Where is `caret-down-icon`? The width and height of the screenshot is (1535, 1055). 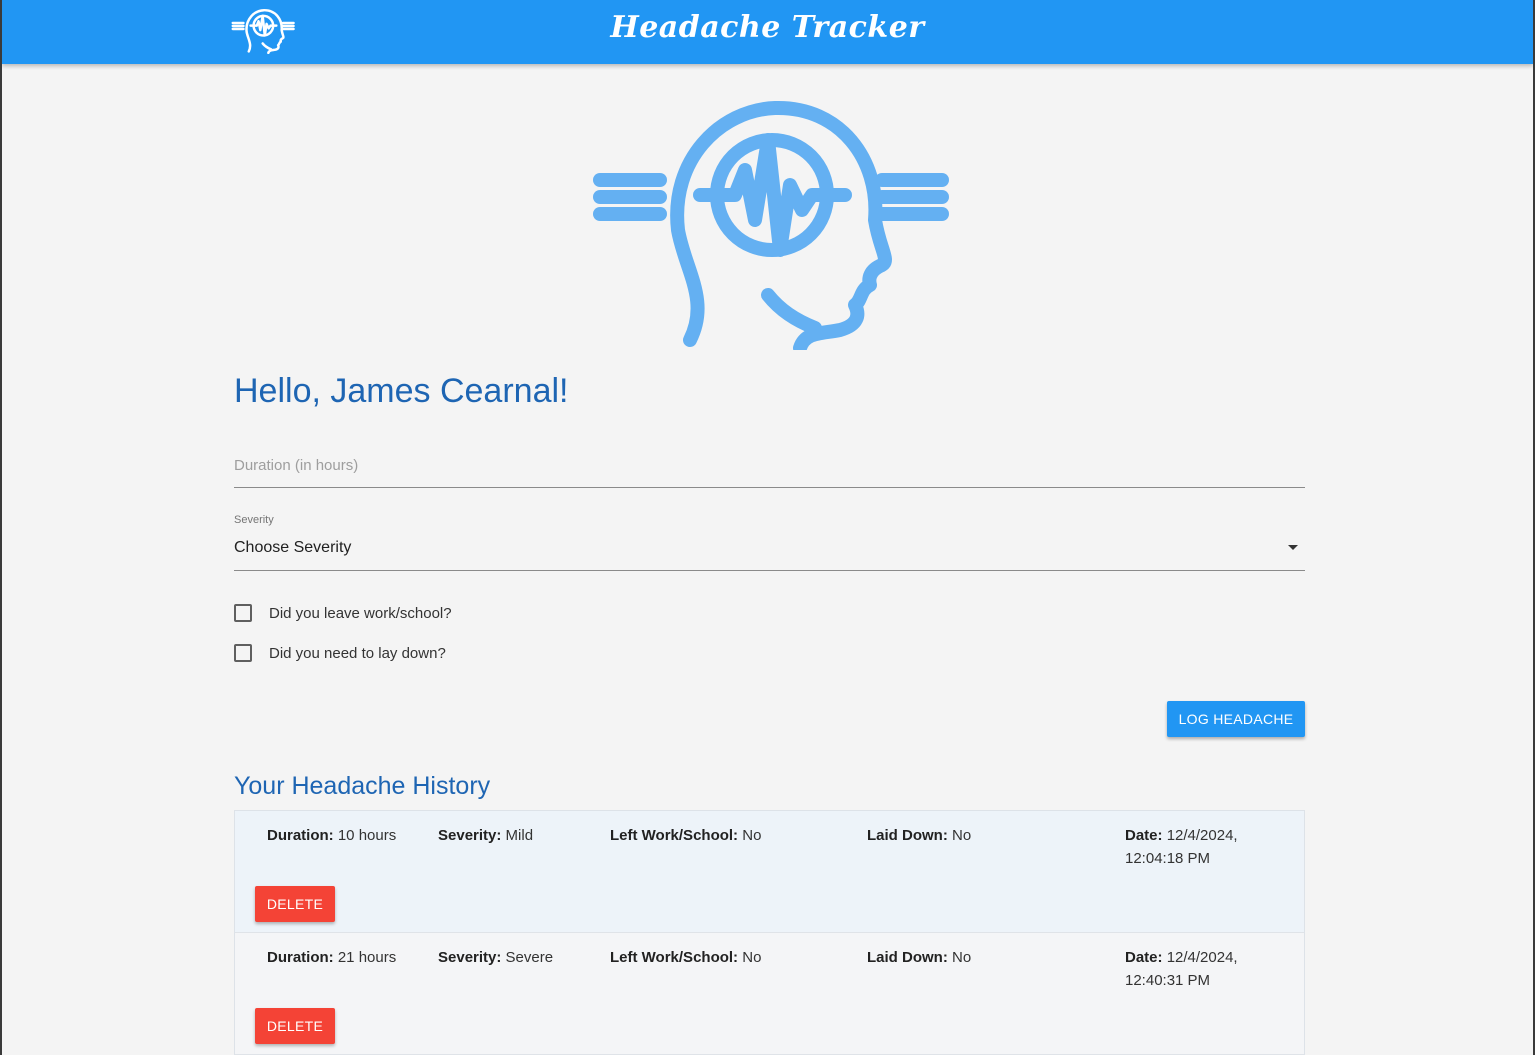 caret-down-icon is located at coordinates (1293, 547).